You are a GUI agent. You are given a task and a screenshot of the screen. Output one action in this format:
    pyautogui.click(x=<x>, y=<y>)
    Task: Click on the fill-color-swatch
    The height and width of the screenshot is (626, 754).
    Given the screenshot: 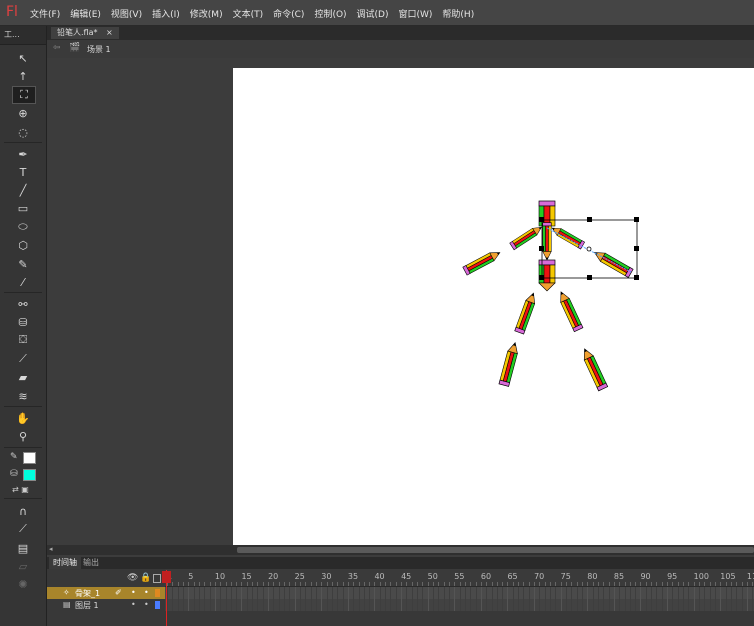 What is the action you would take?
    pyautogui.click(x=29, y=475)
    